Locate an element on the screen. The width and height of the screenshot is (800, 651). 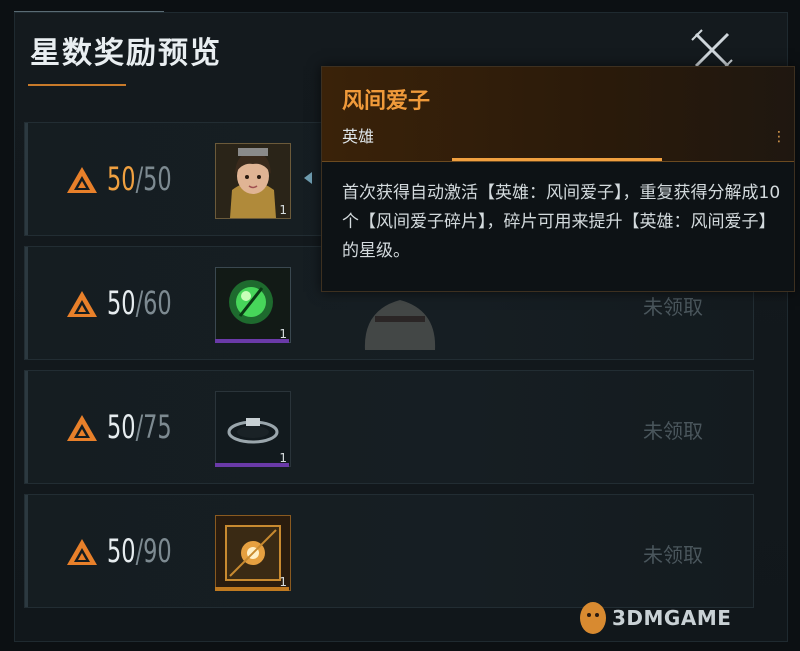
star-progress: 50/50 is located at coordinates (139, 179).